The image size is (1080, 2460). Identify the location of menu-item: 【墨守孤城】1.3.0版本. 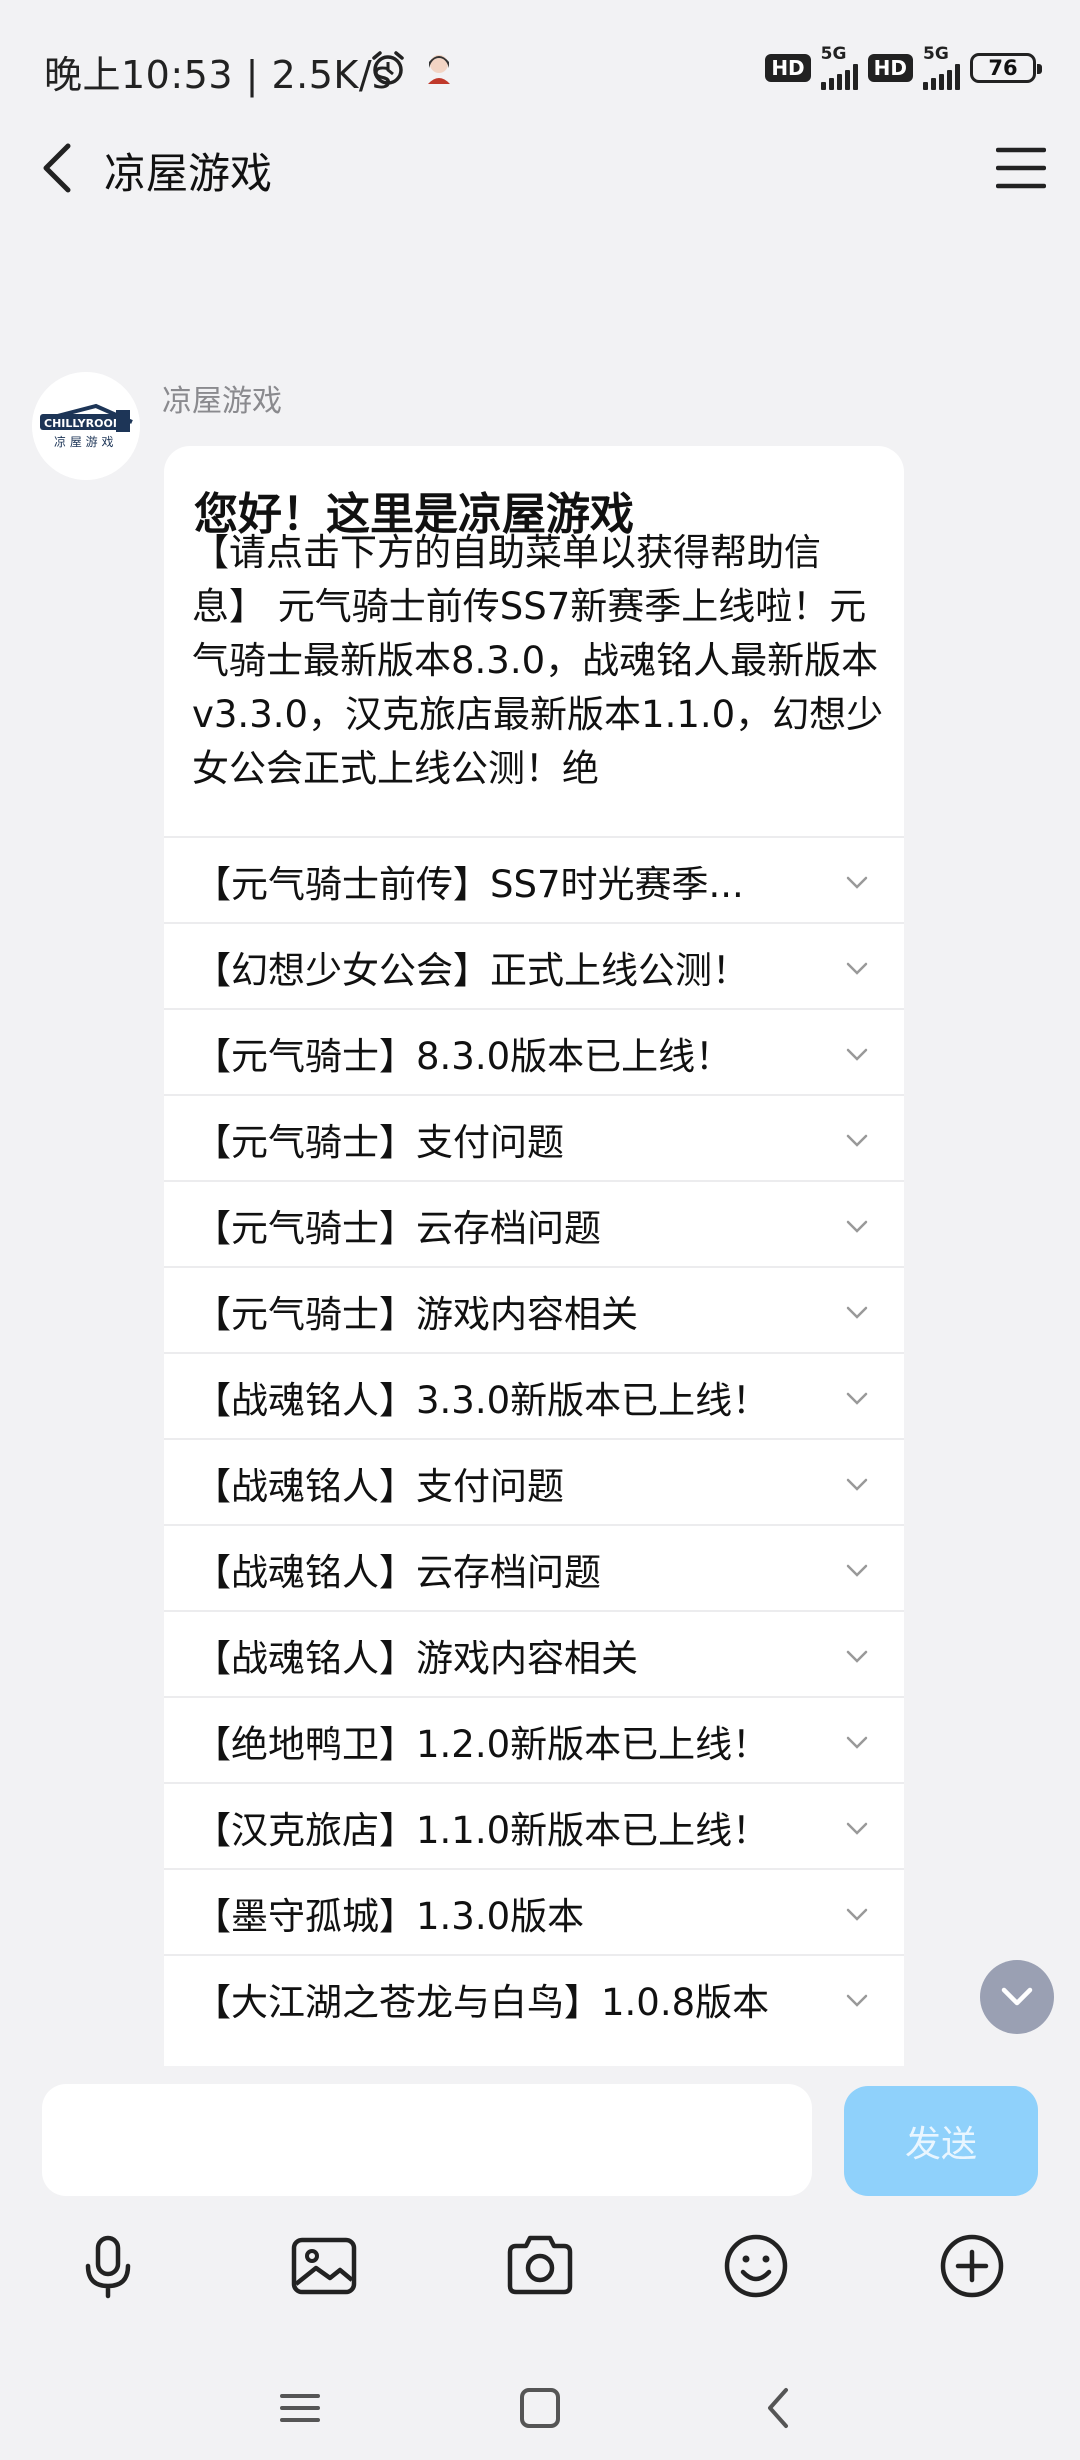
(534, 1911).